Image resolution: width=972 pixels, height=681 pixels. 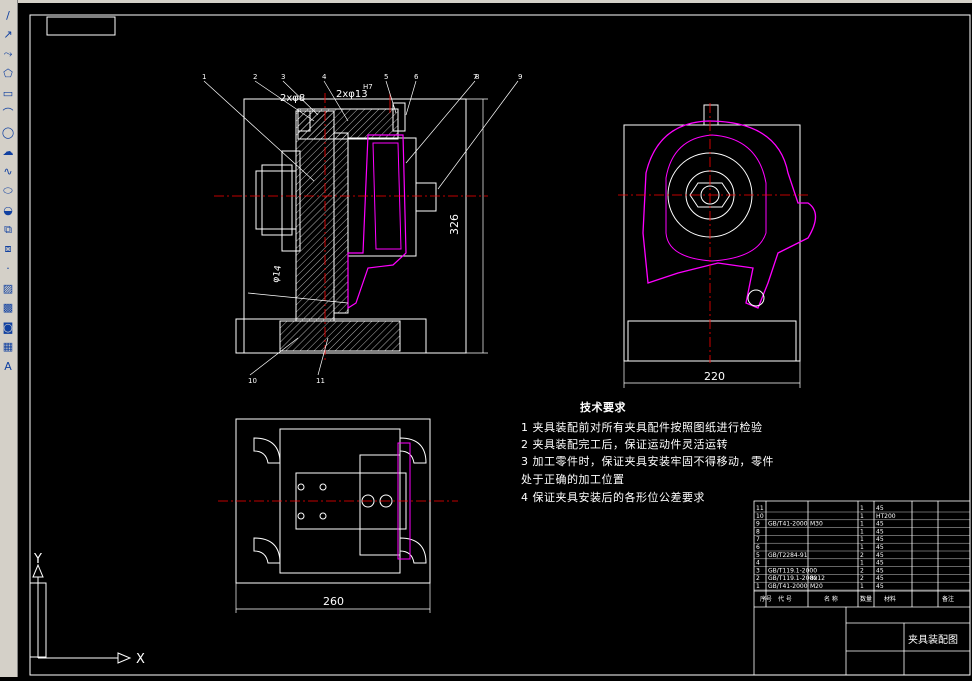 I want to click on multiline-tool: ⤳, so click(x=8, y=54).